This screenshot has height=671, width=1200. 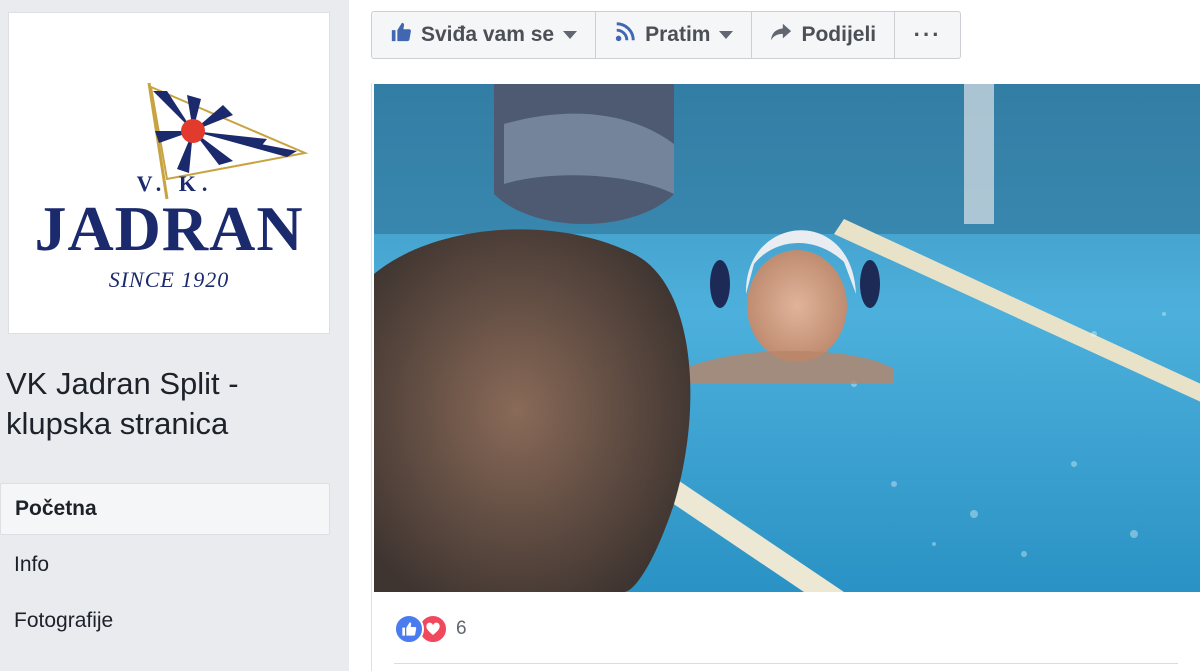 I want to click on share-button: Podijeli, so click(x=824, y=35).